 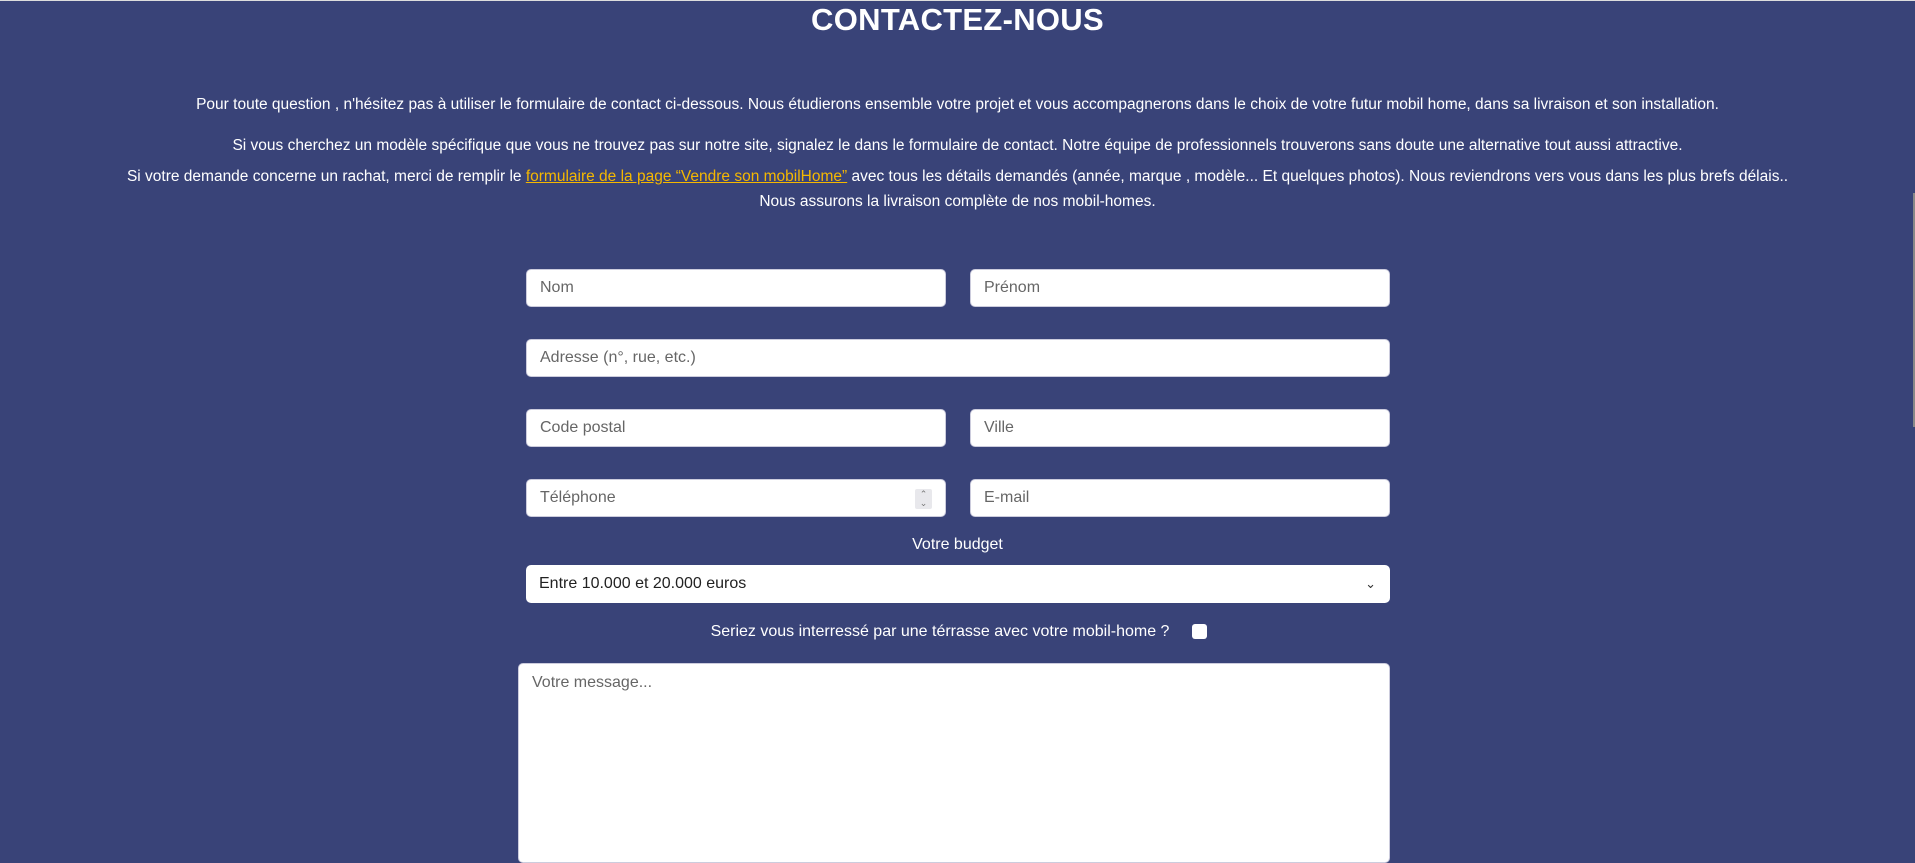 What do you see at coordinates (736, 288) in the screenshot?
I see `nom-input` at bounding box center [736, 288].